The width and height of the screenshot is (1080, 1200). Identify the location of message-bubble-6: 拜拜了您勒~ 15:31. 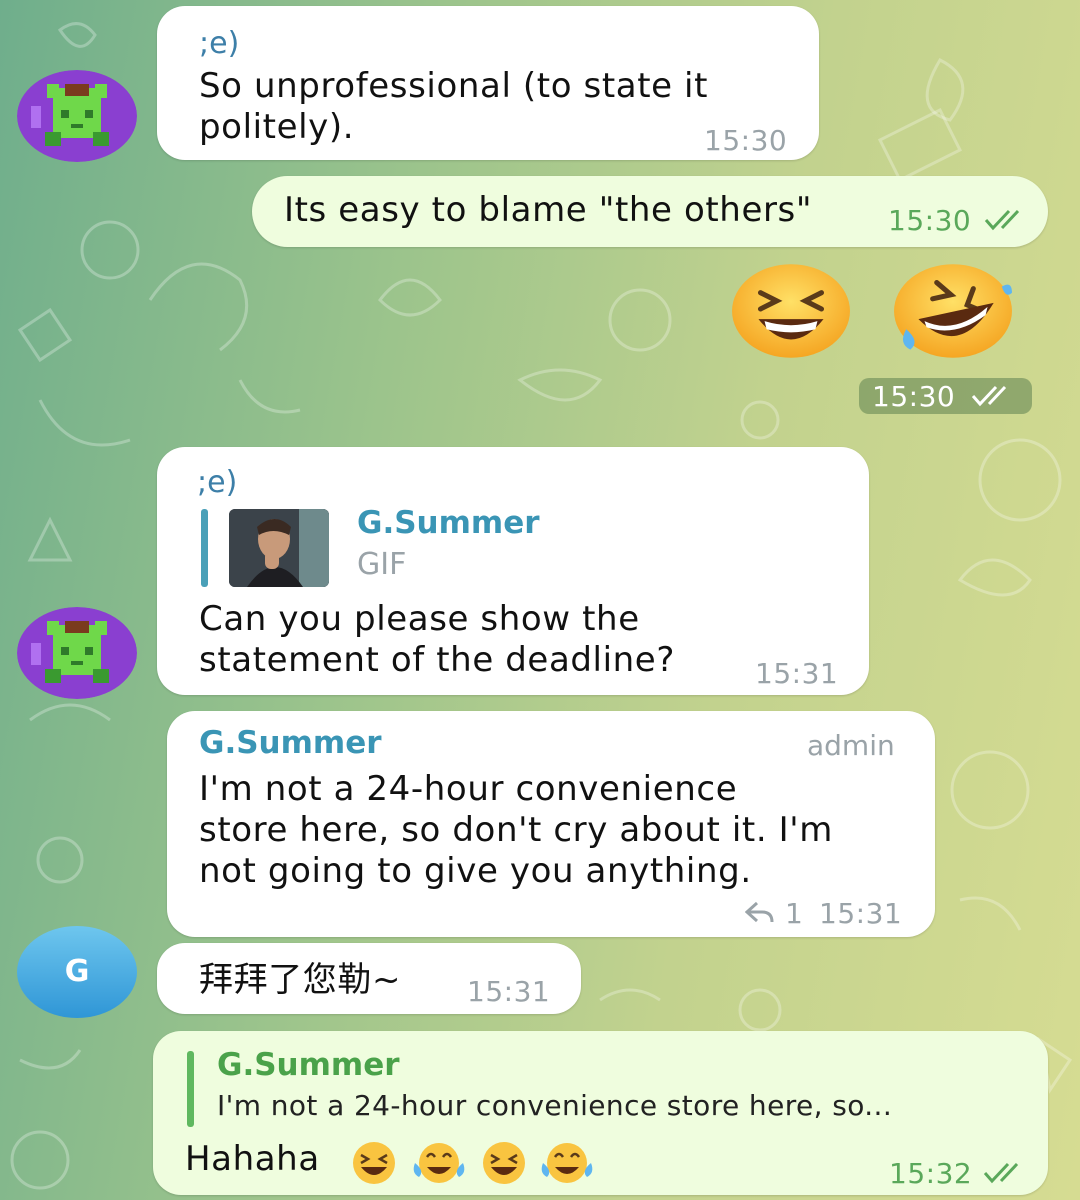
(369, 978).